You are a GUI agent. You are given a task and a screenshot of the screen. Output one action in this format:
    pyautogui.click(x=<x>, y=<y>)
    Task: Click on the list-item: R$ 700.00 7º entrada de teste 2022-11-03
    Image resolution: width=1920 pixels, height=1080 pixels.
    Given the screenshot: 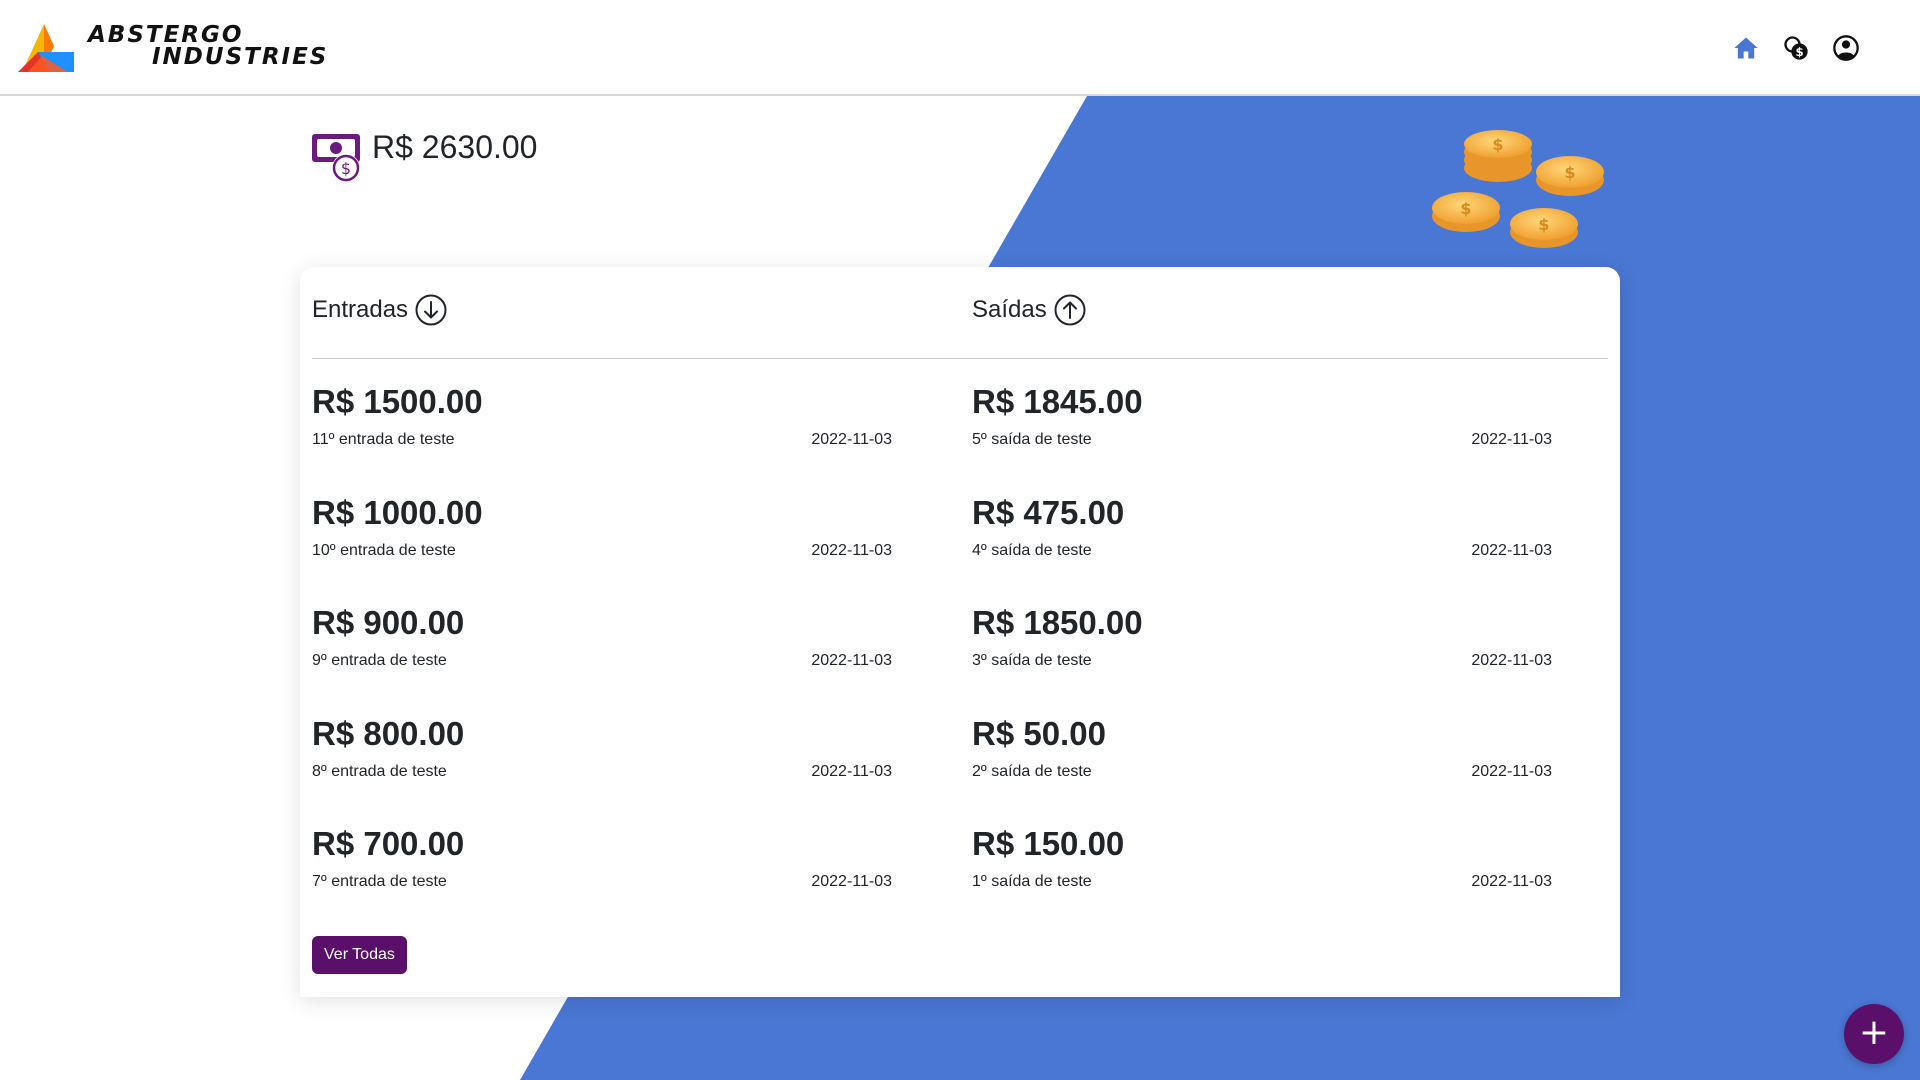 What is the action you would take?
    pyautogui.click(x=602, y=880)
    